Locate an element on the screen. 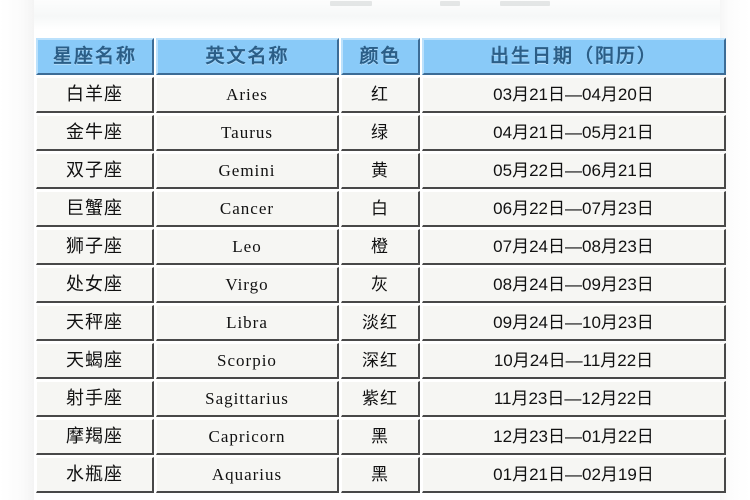  table-row: 狮子座 Leo 橙 07月24日—08月23日 is located at coordinates (381, 247).